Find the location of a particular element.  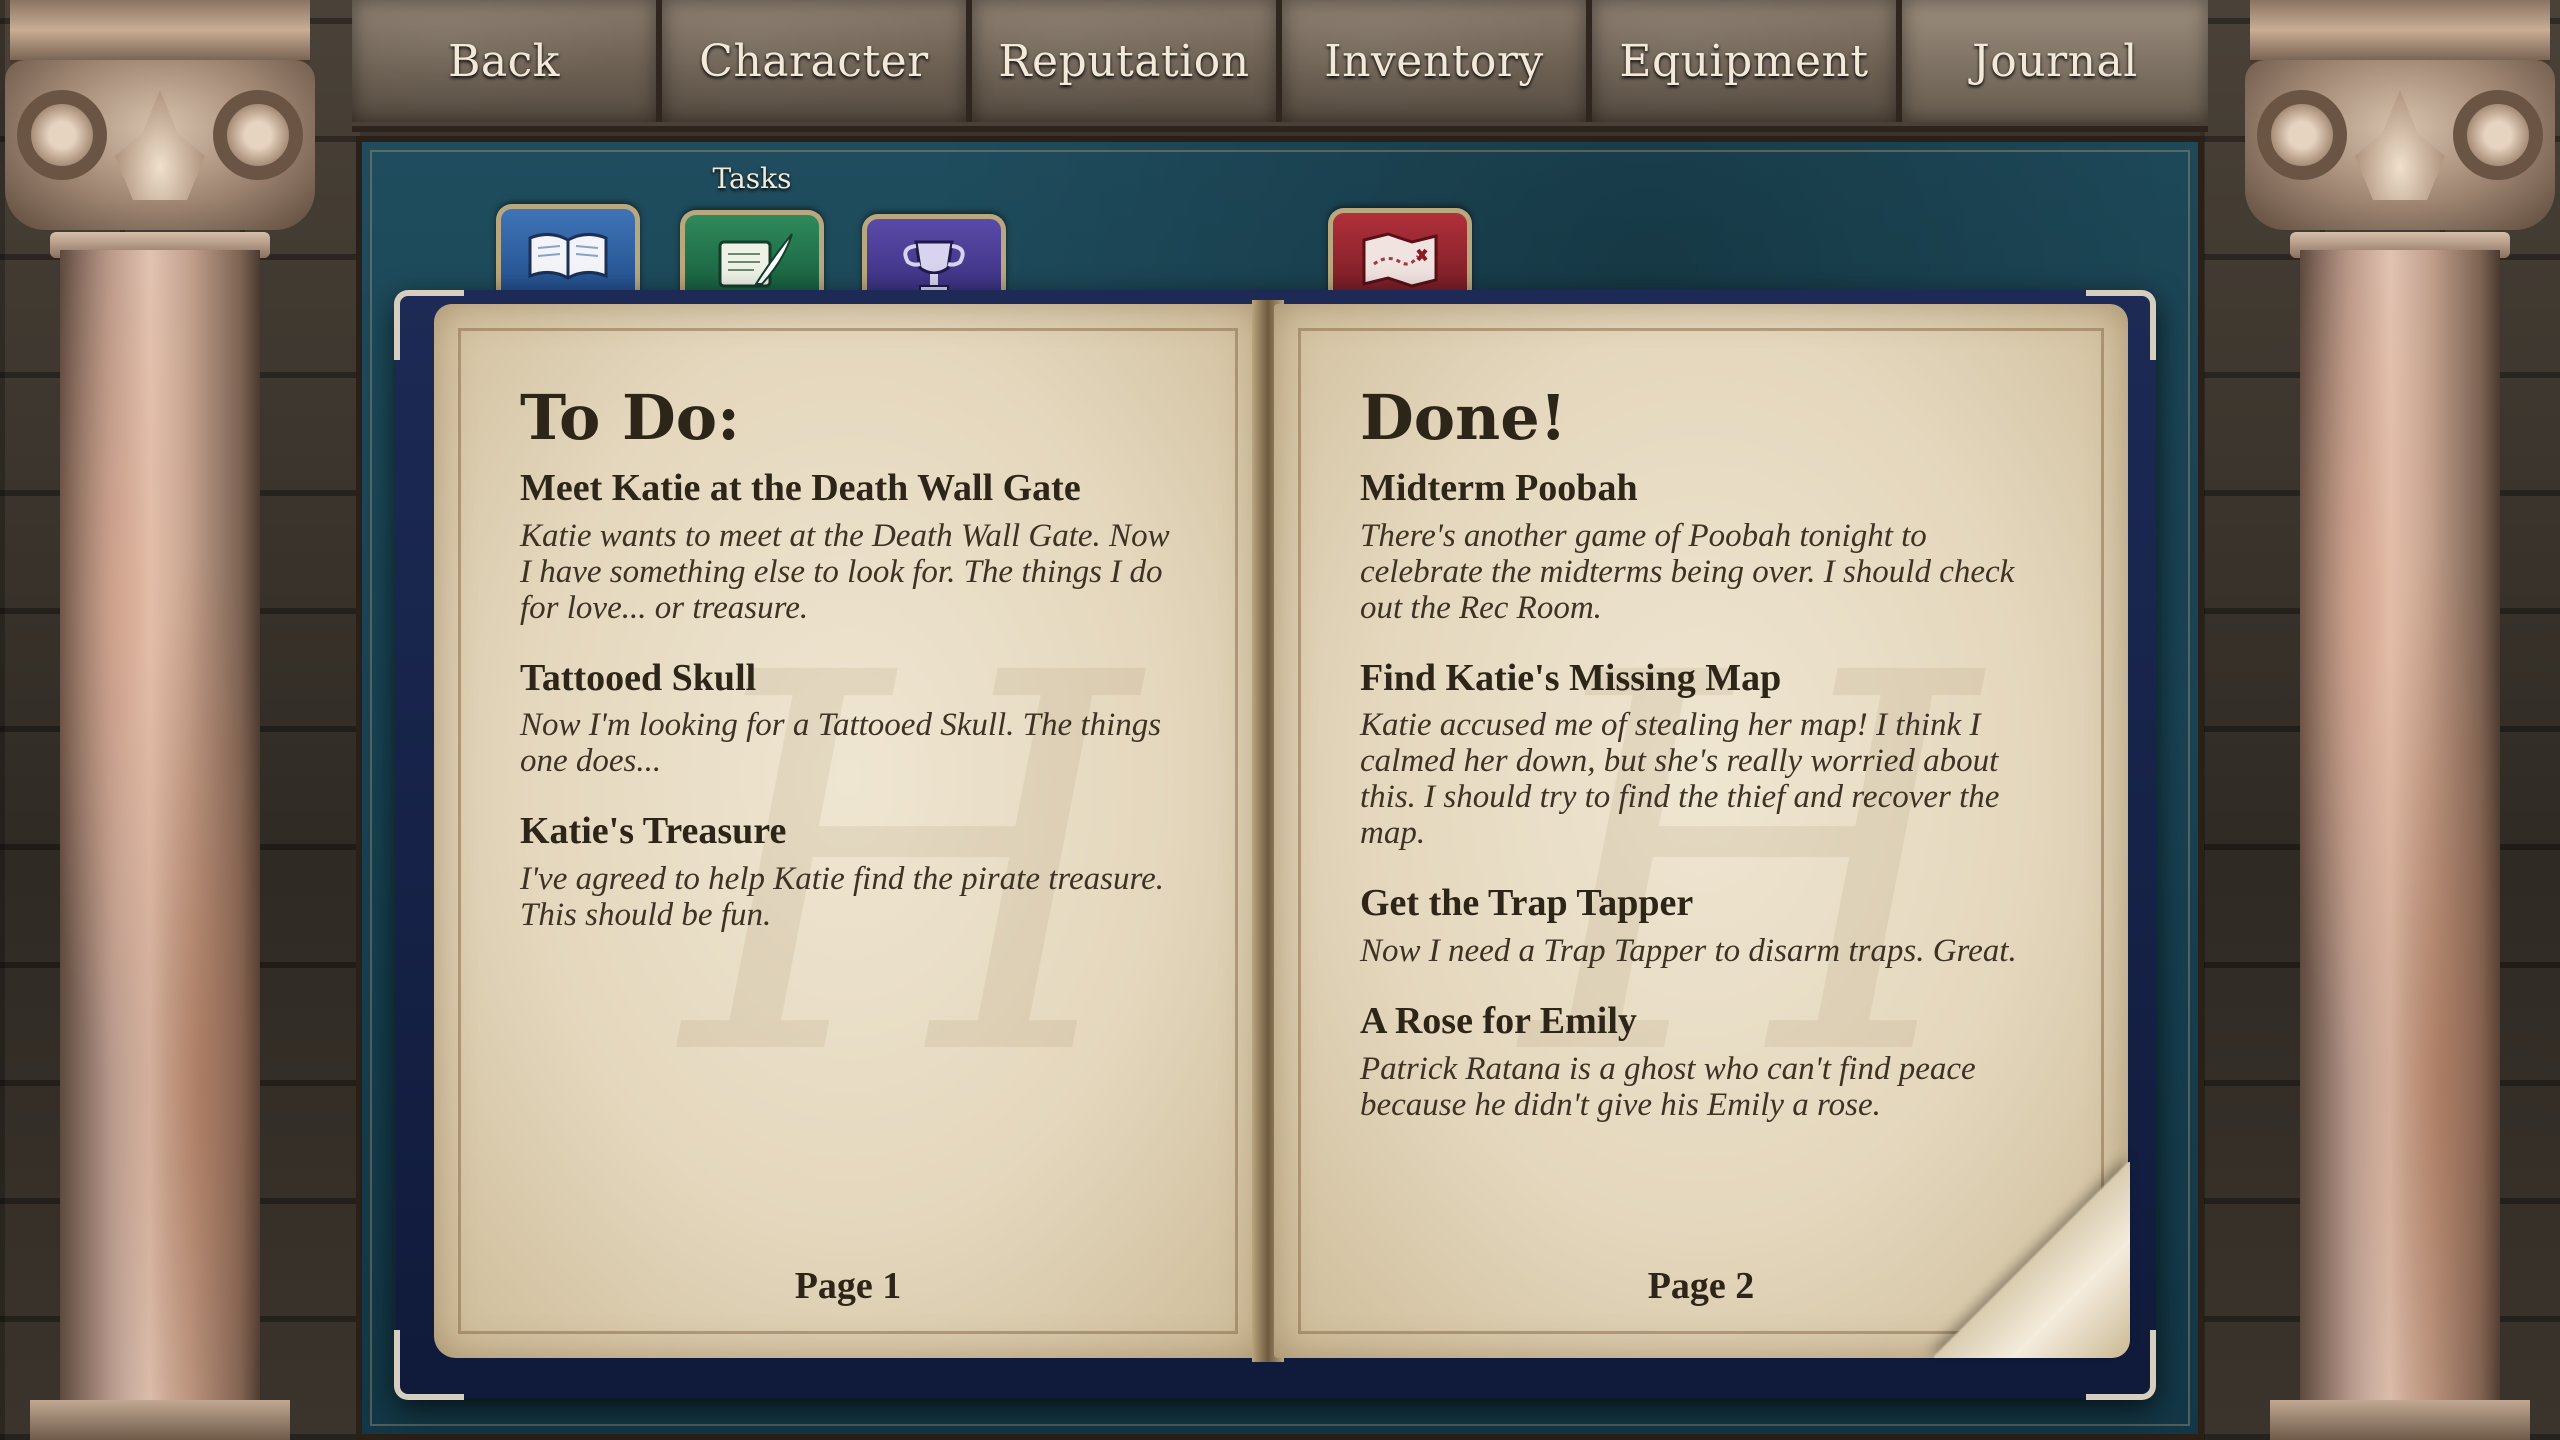

marble-column-right is located at coordinates (2400, 720).